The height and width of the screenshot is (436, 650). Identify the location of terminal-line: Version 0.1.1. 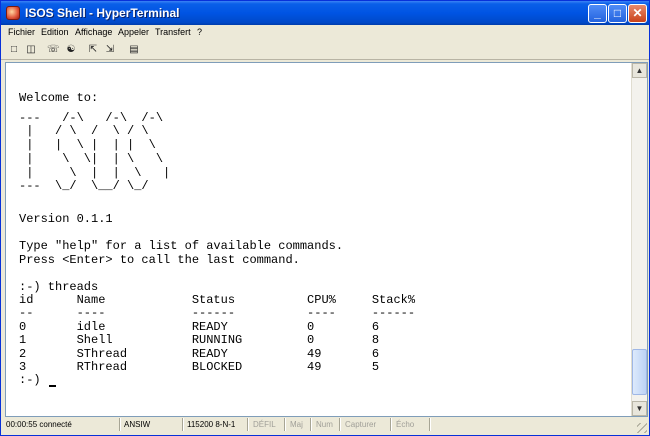
(66, 219).